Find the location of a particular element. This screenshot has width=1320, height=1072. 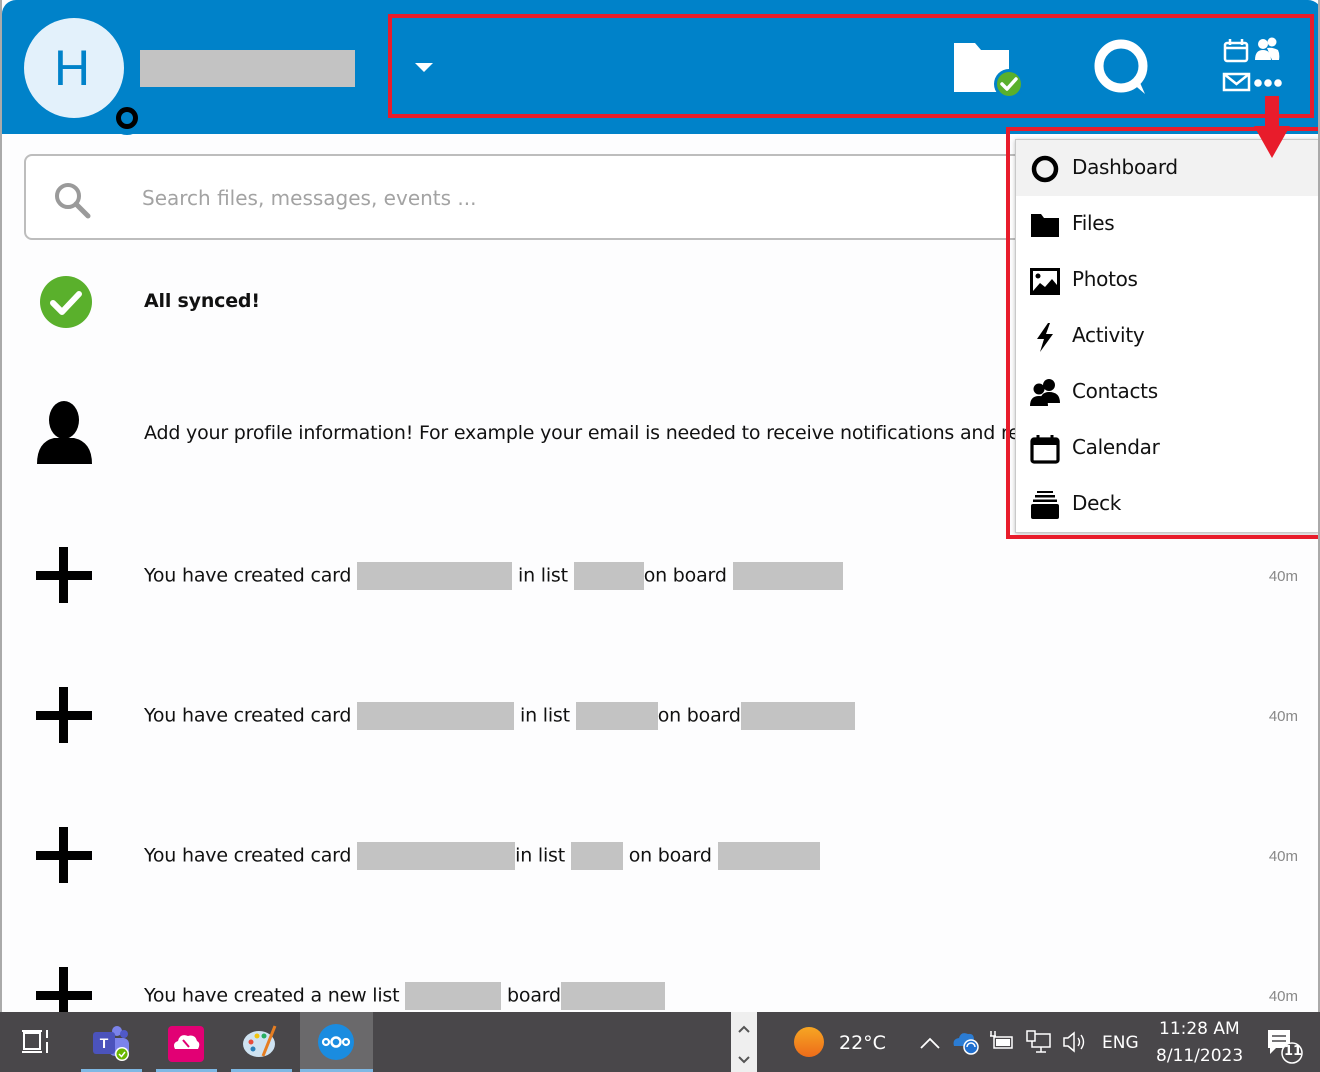

onedrive-sync-icon is located at coordinates (966, 1044).